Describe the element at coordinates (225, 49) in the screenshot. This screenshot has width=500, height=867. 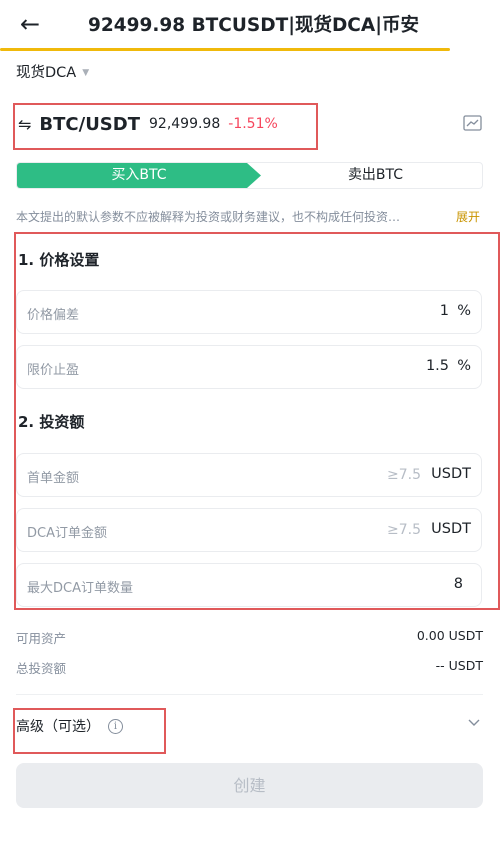
I see `loading-progress-bar` at that location.